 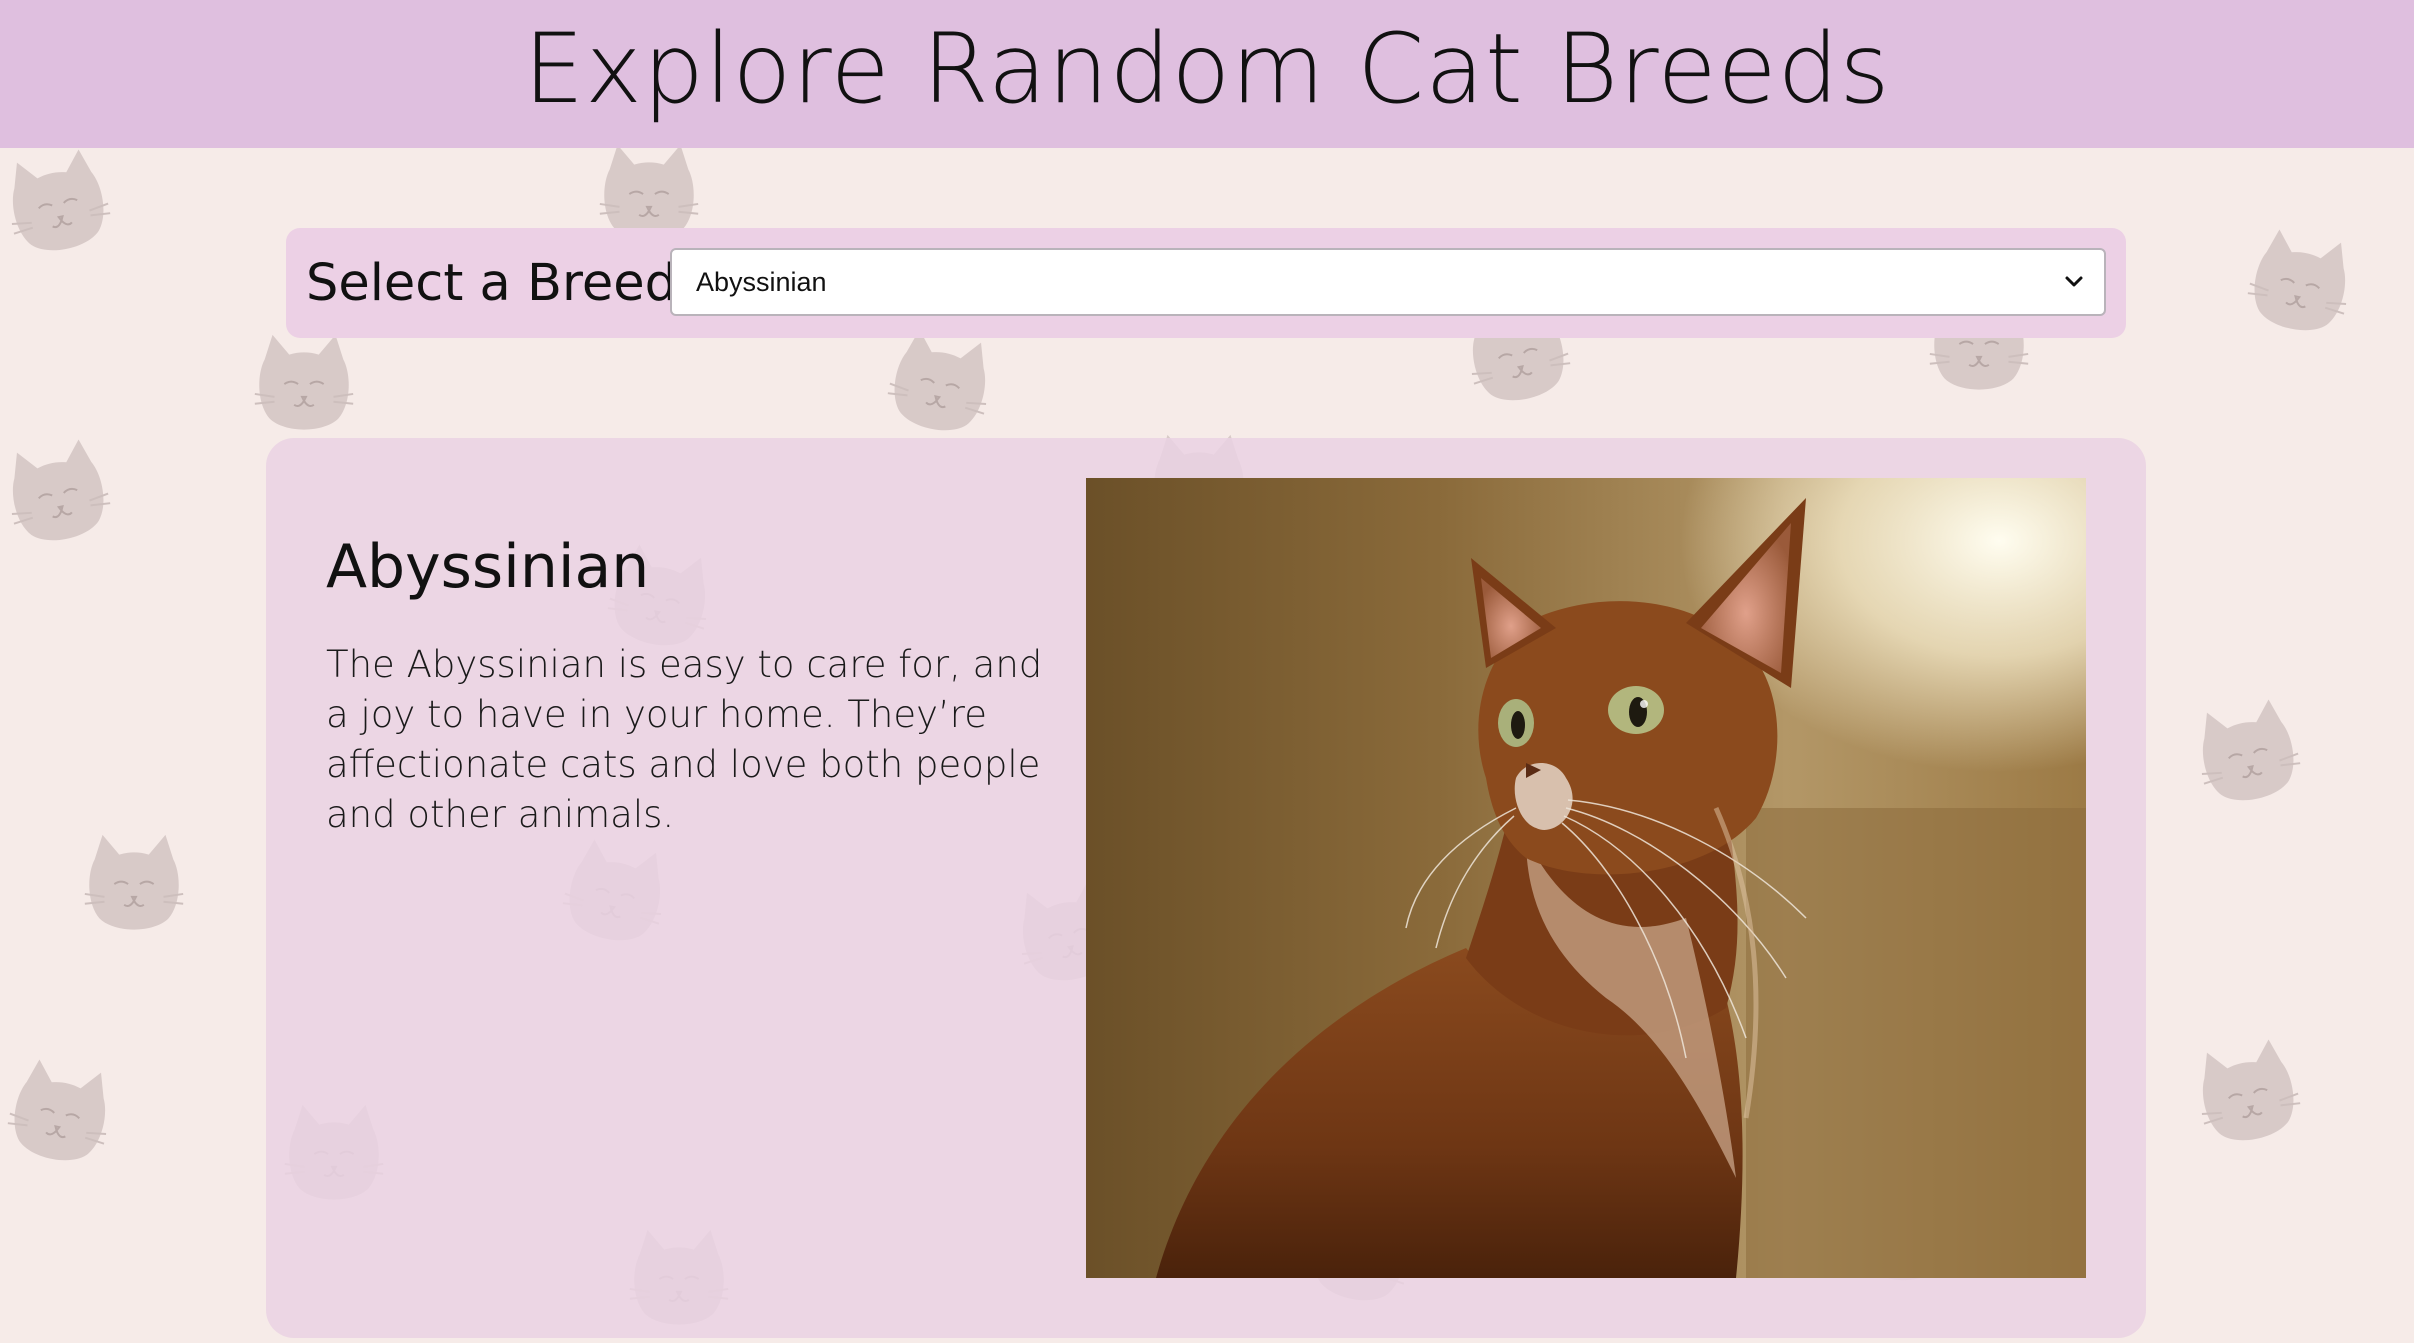 What do you see at coordinates (1388, 282) in the screenshot?
I see `breed-select-dropdown: Abyssinian` at bounding box center [1388, 282].